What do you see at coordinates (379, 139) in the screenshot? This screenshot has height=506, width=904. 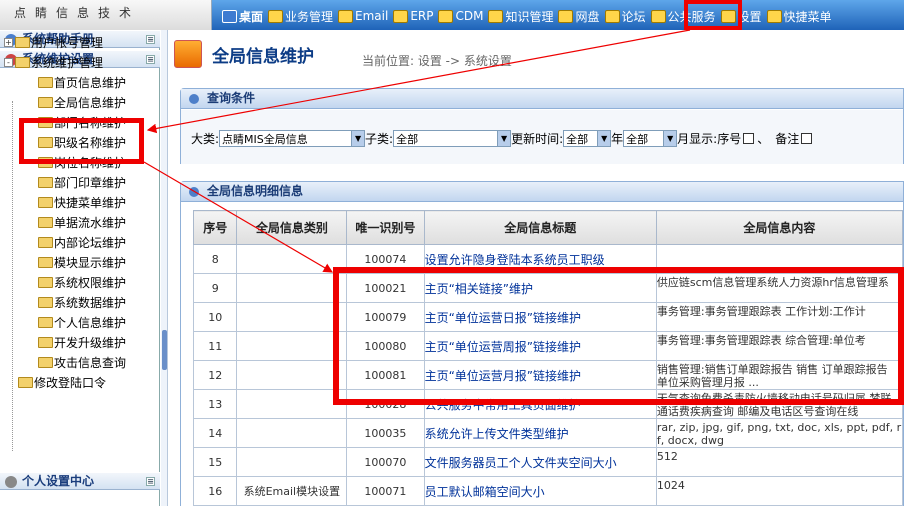 I see `subcategory-label: 子类:` at bounding box center [379, 139].